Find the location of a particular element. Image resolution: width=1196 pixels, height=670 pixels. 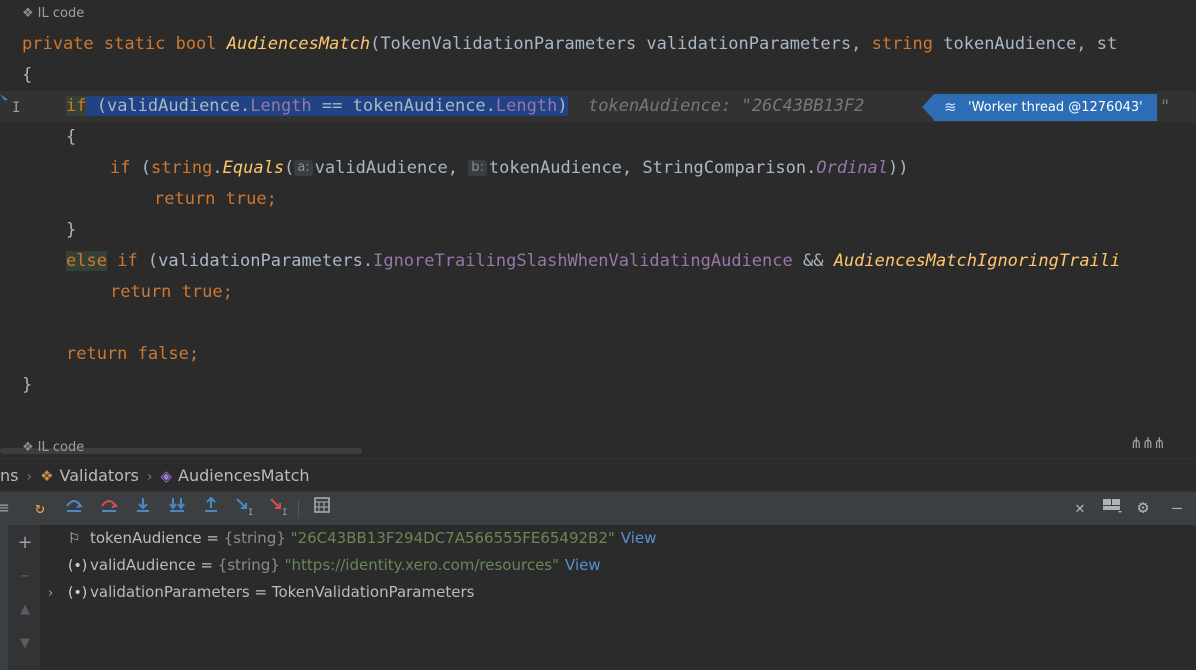

thread-badge: ≋ 'Worker thread @1276043' is located at coordinates (1039, 107).